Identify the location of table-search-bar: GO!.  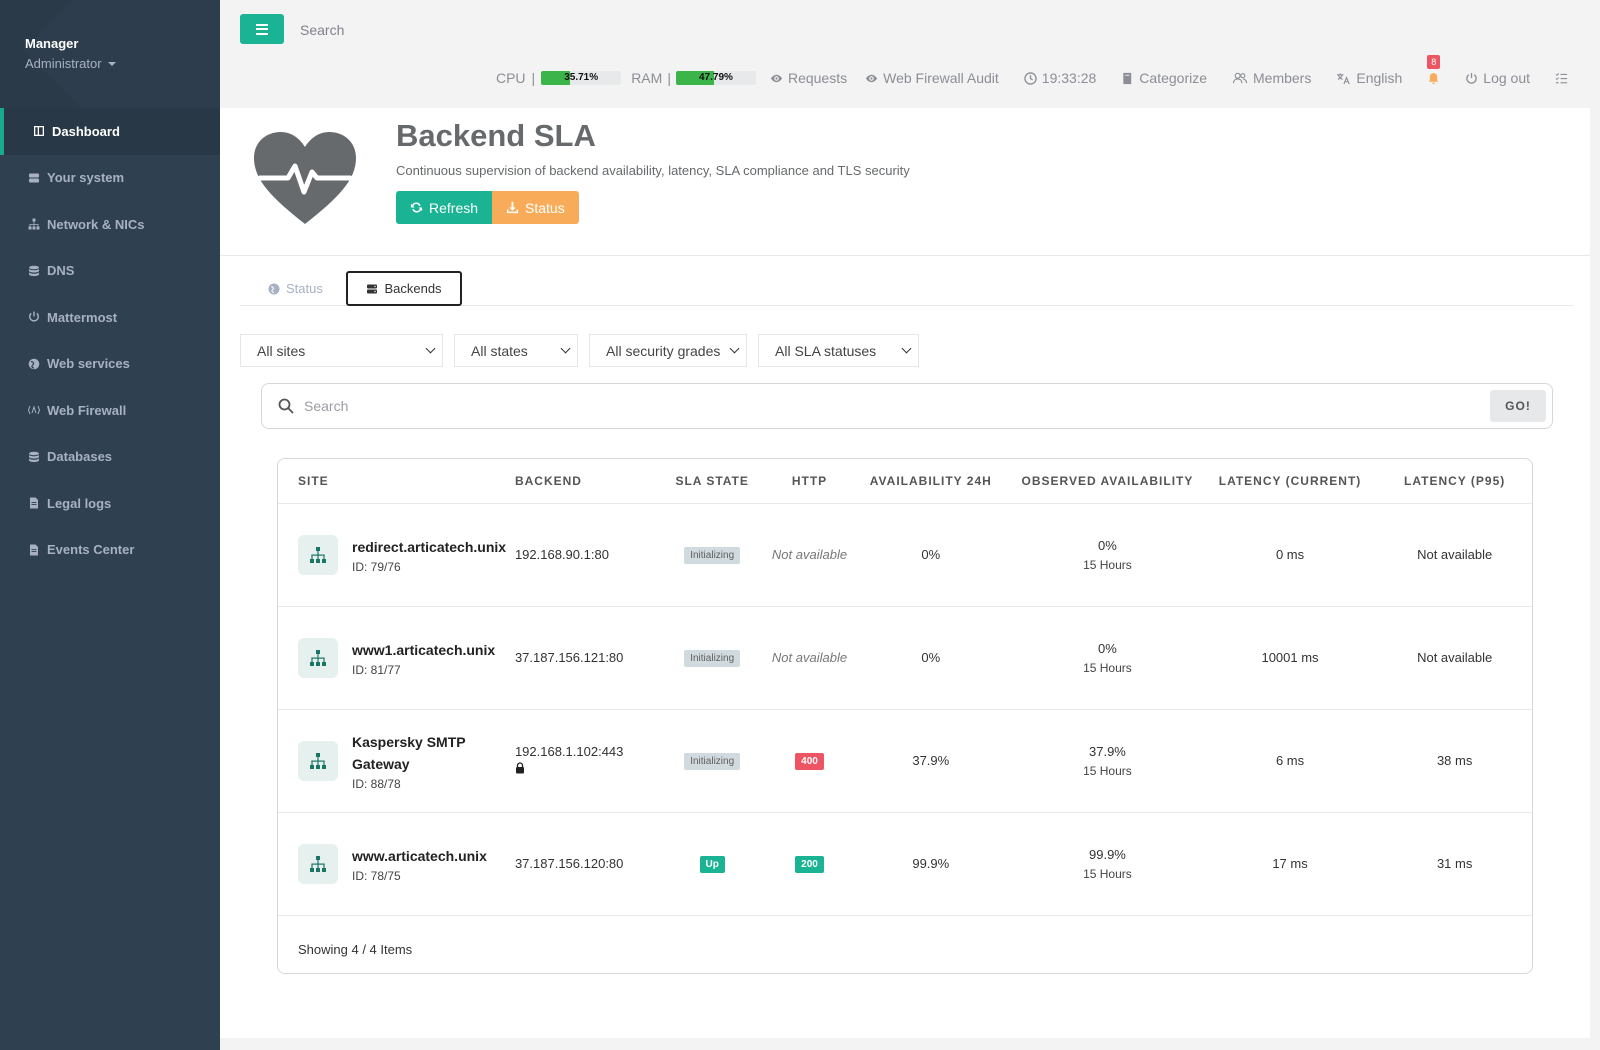
(907, 406).